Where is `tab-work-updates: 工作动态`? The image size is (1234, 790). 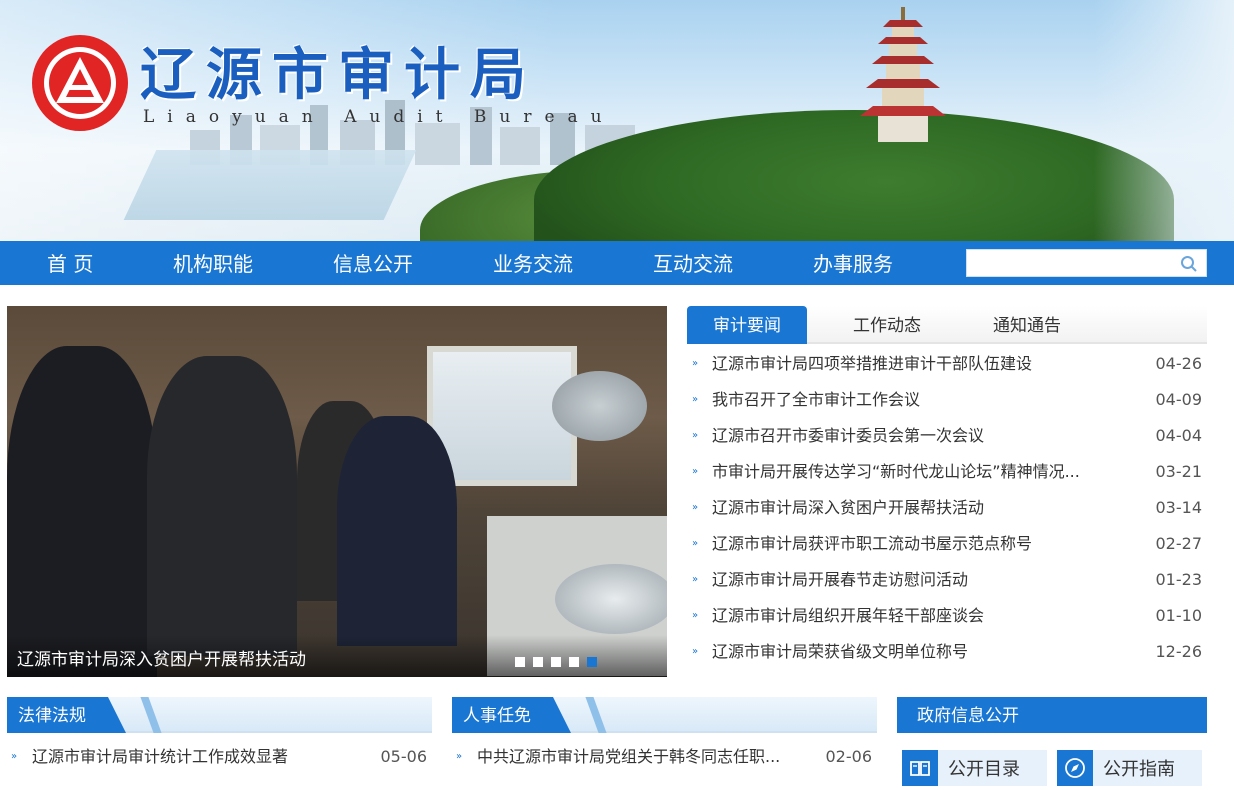 tab-work-updates: 工作动态 is located at coordinates (887, 325).